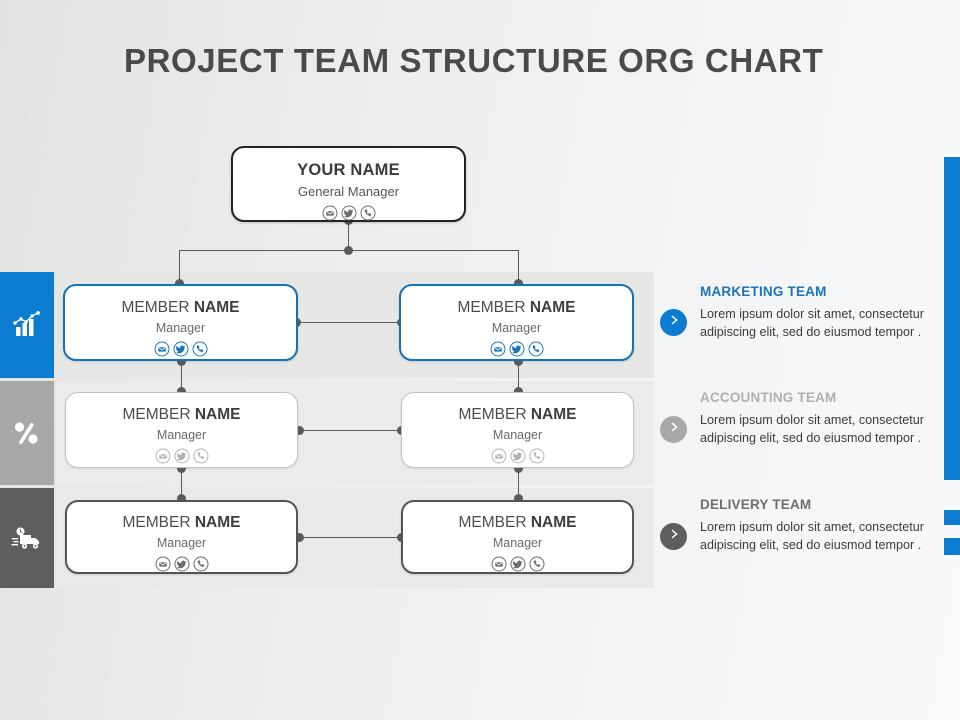 Image resolution: width=960 pixels, height=720 pixels. Describe the element at coordinates (756, 504) in the screenshot. I see `info-title: DELIVERY TEAM` at that location.